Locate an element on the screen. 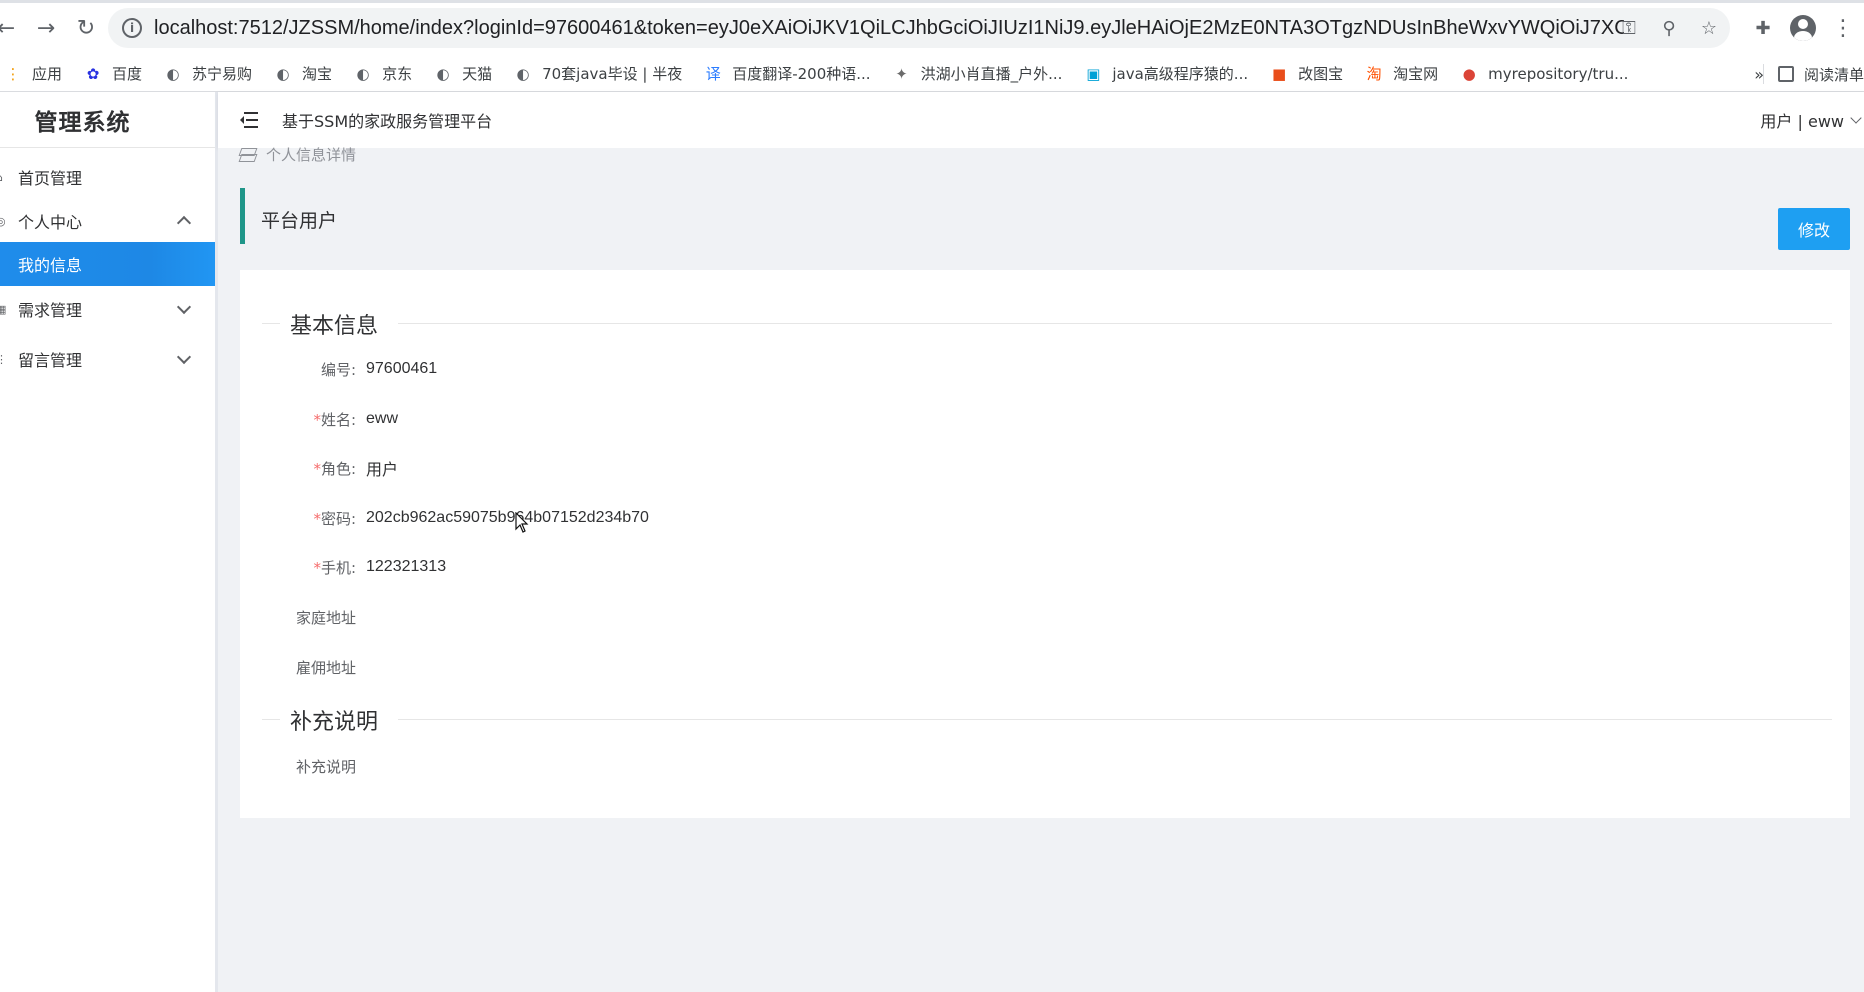  sidebar-item-label: 需求管理 is located at coordinates (50, 310).